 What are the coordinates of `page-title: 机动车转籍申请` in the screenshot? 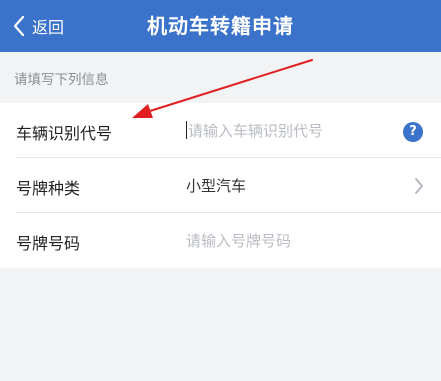 It's located at (220, 26).